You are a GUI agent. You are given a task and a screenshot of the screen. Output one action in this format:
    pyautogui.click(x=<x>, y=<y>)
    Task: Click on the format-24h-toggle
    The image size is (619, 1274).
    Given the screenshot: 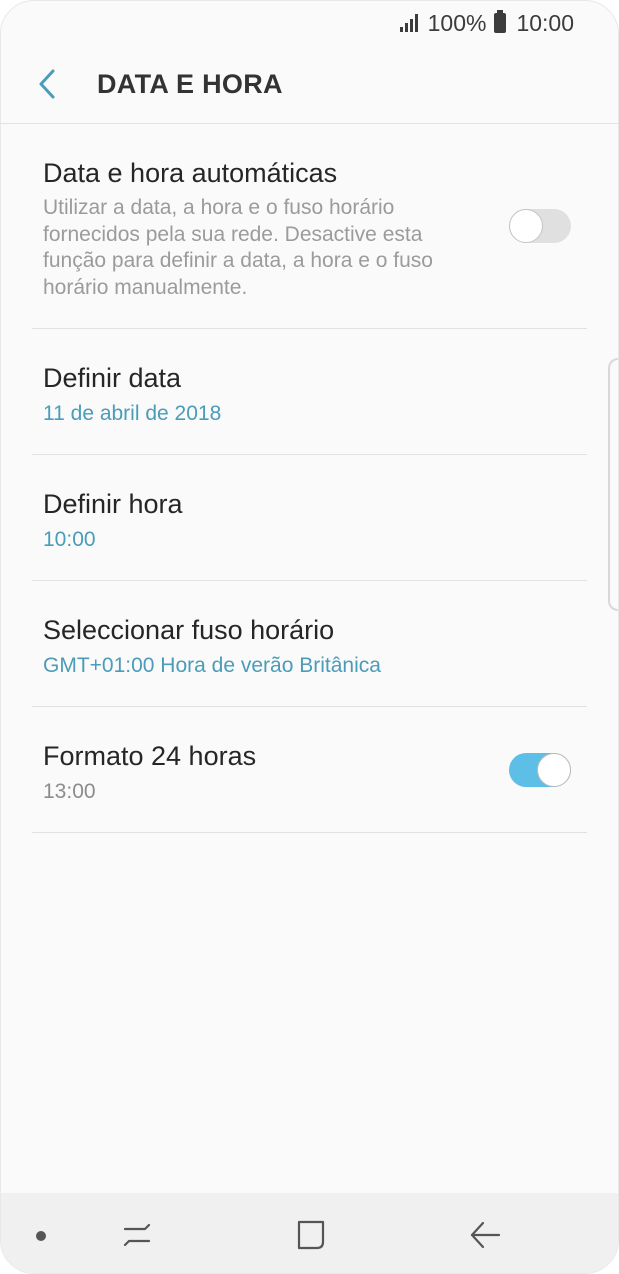 What is the action you would take?
    pyautogui.click(x=540, y=770)
    